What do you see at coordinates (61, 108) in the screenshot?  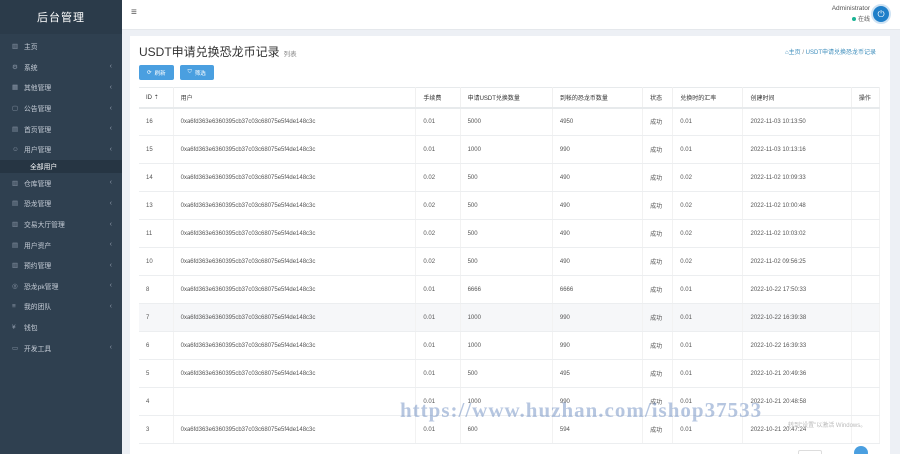 I see `sidebar-item: ▢ 公告管理 ‹` at bounding box center [61, 108].